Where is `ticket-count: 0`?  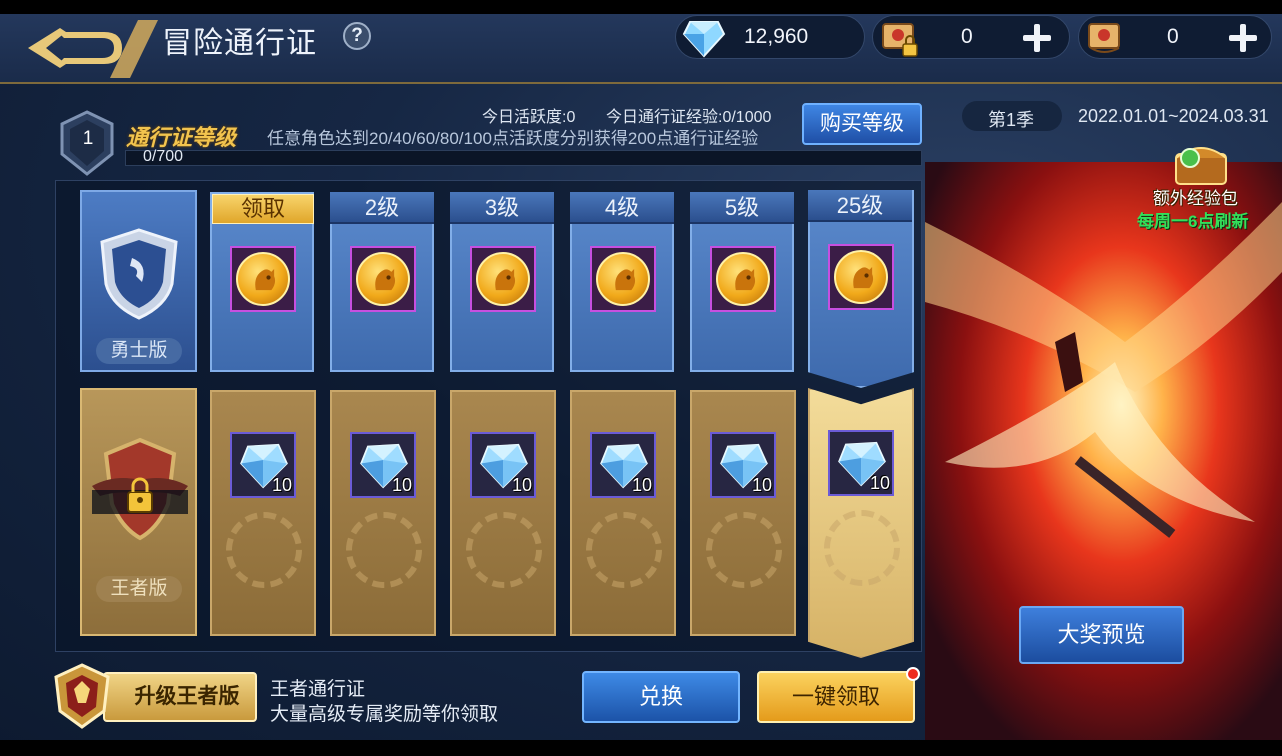 ticket-count: 0 is located at coordinates (1173, 36).